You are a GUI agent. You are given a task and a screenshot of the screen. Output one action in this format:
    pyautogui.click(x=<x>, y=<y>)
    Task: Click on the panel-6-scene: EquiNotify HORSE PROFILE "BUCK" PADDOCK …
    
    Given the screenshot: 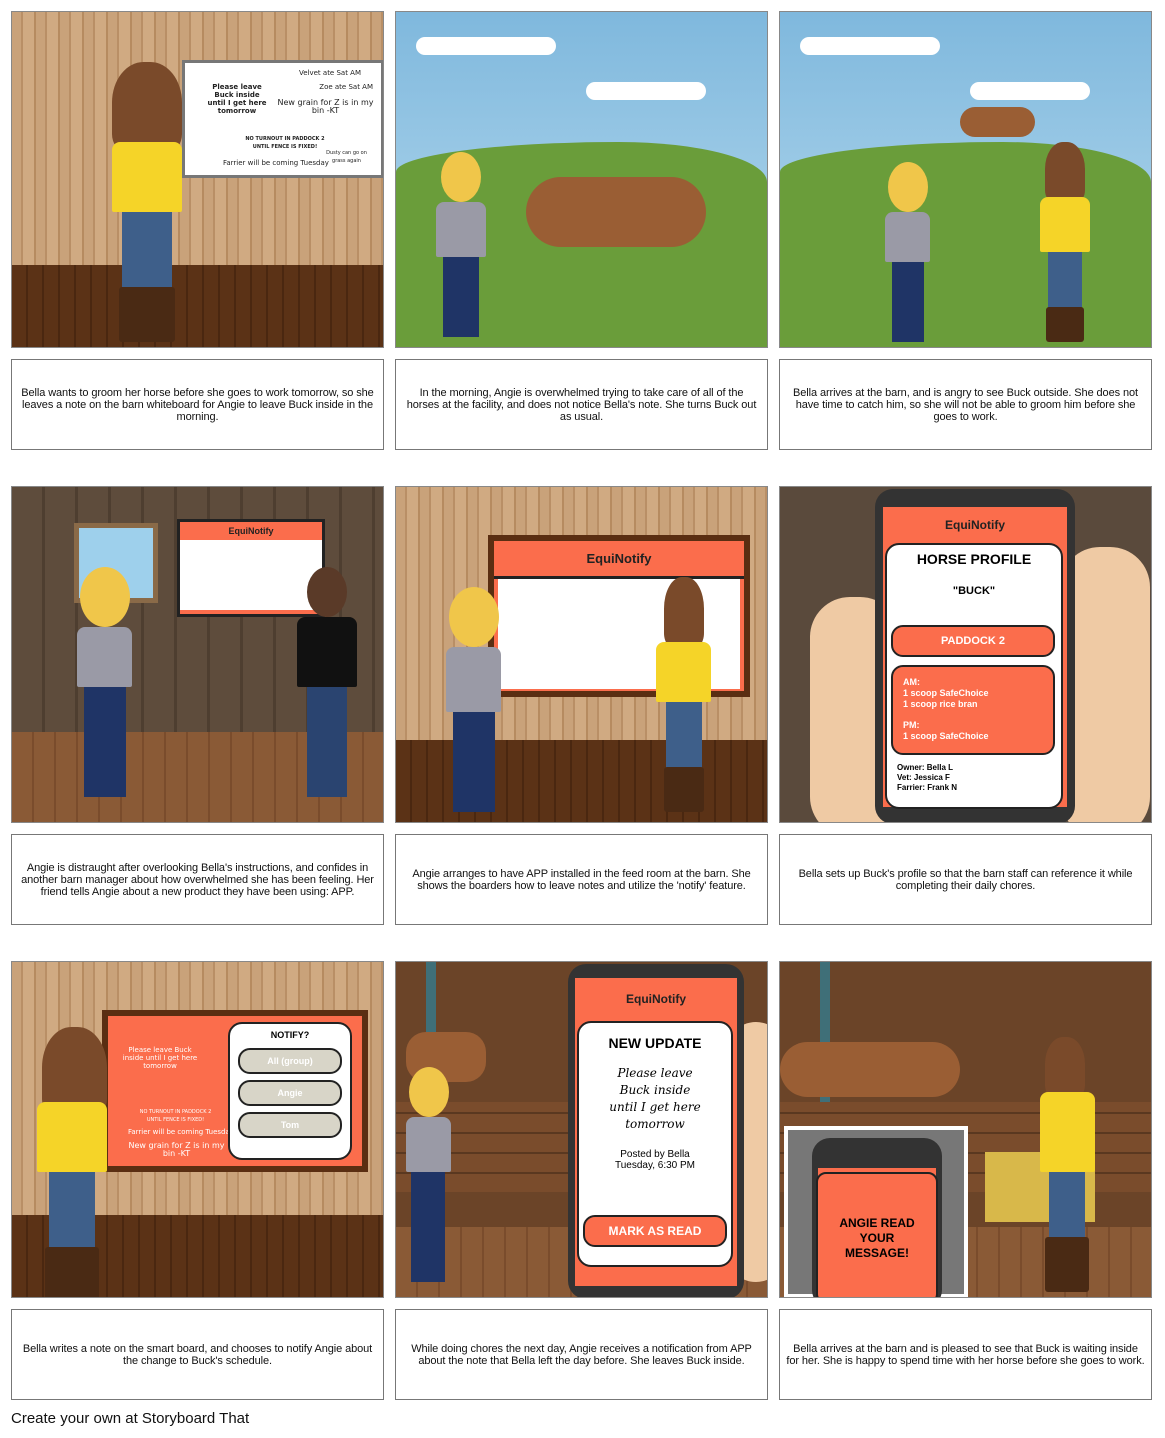 What is the action you would take?
    pyautogui.click(x=965, y=654)
    